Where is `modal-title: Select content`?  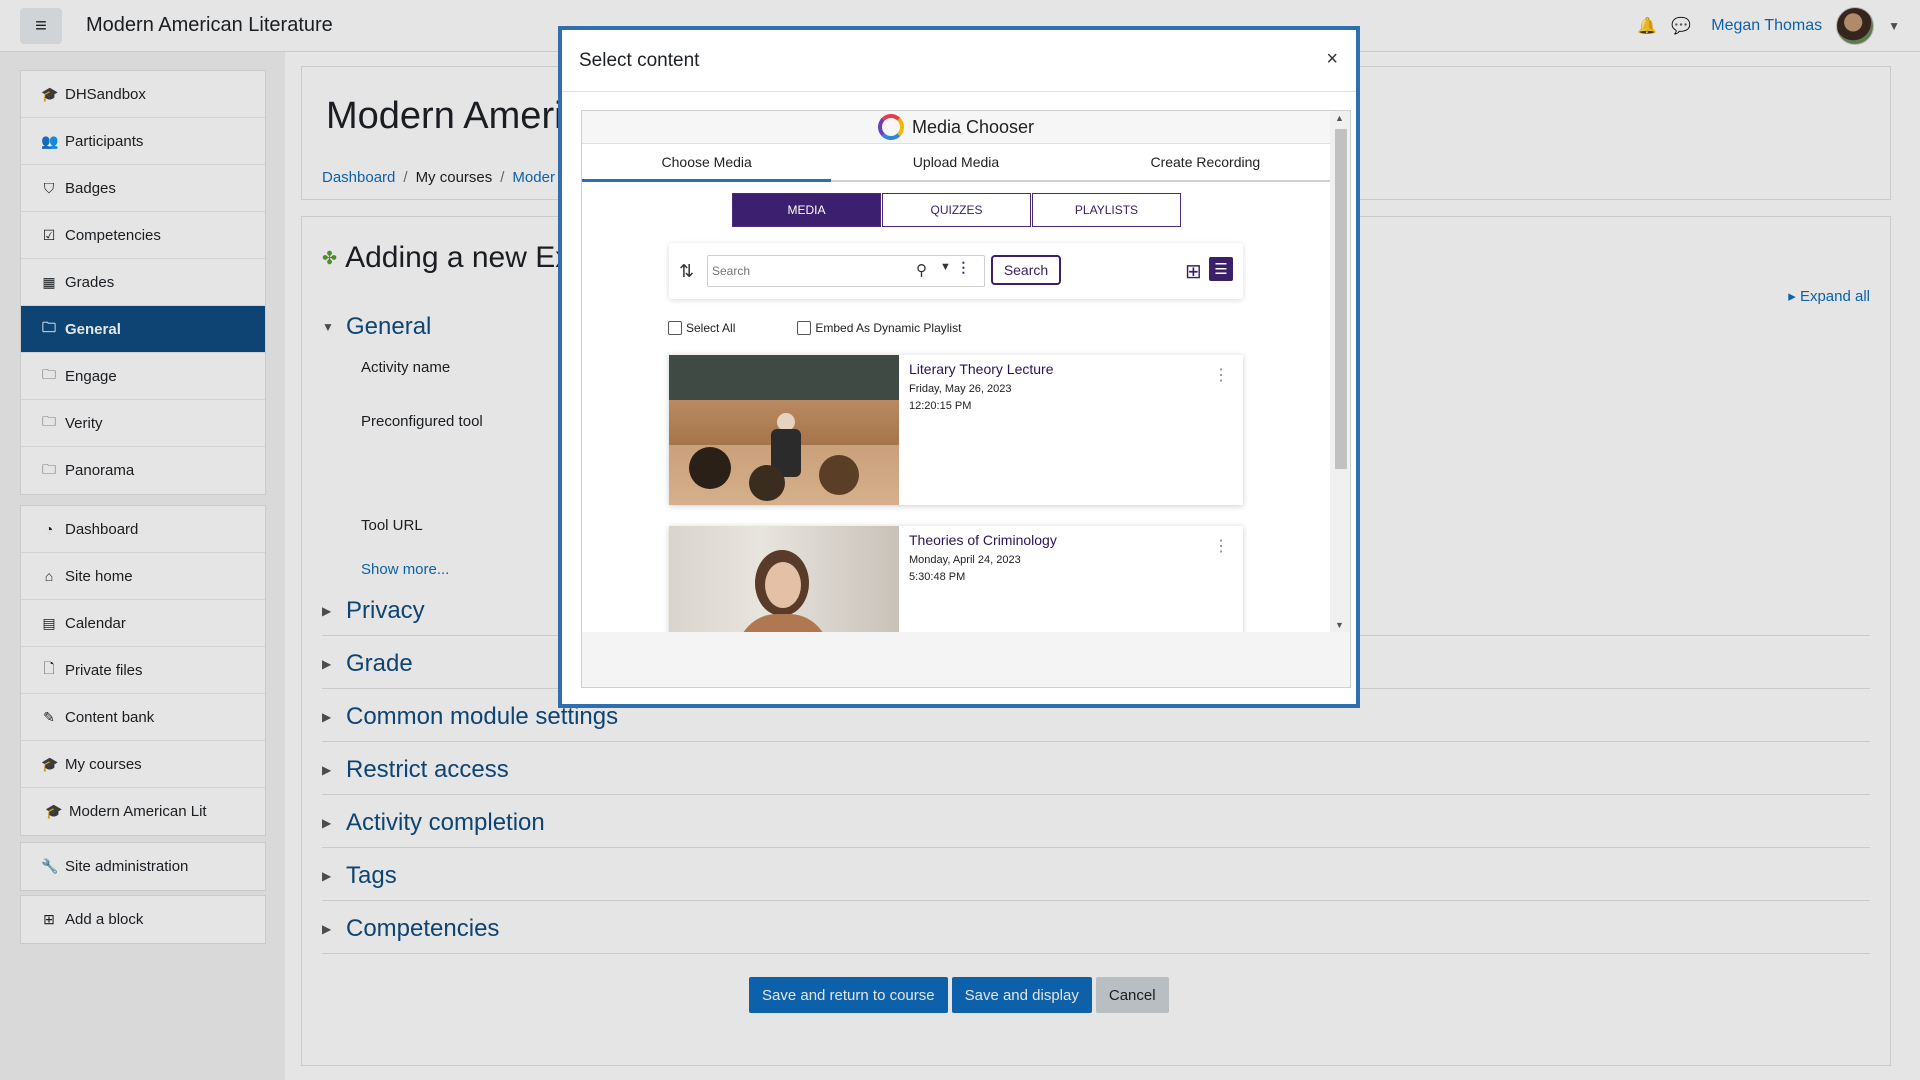 modal-title: Select content is located at coordinates (639, 60).